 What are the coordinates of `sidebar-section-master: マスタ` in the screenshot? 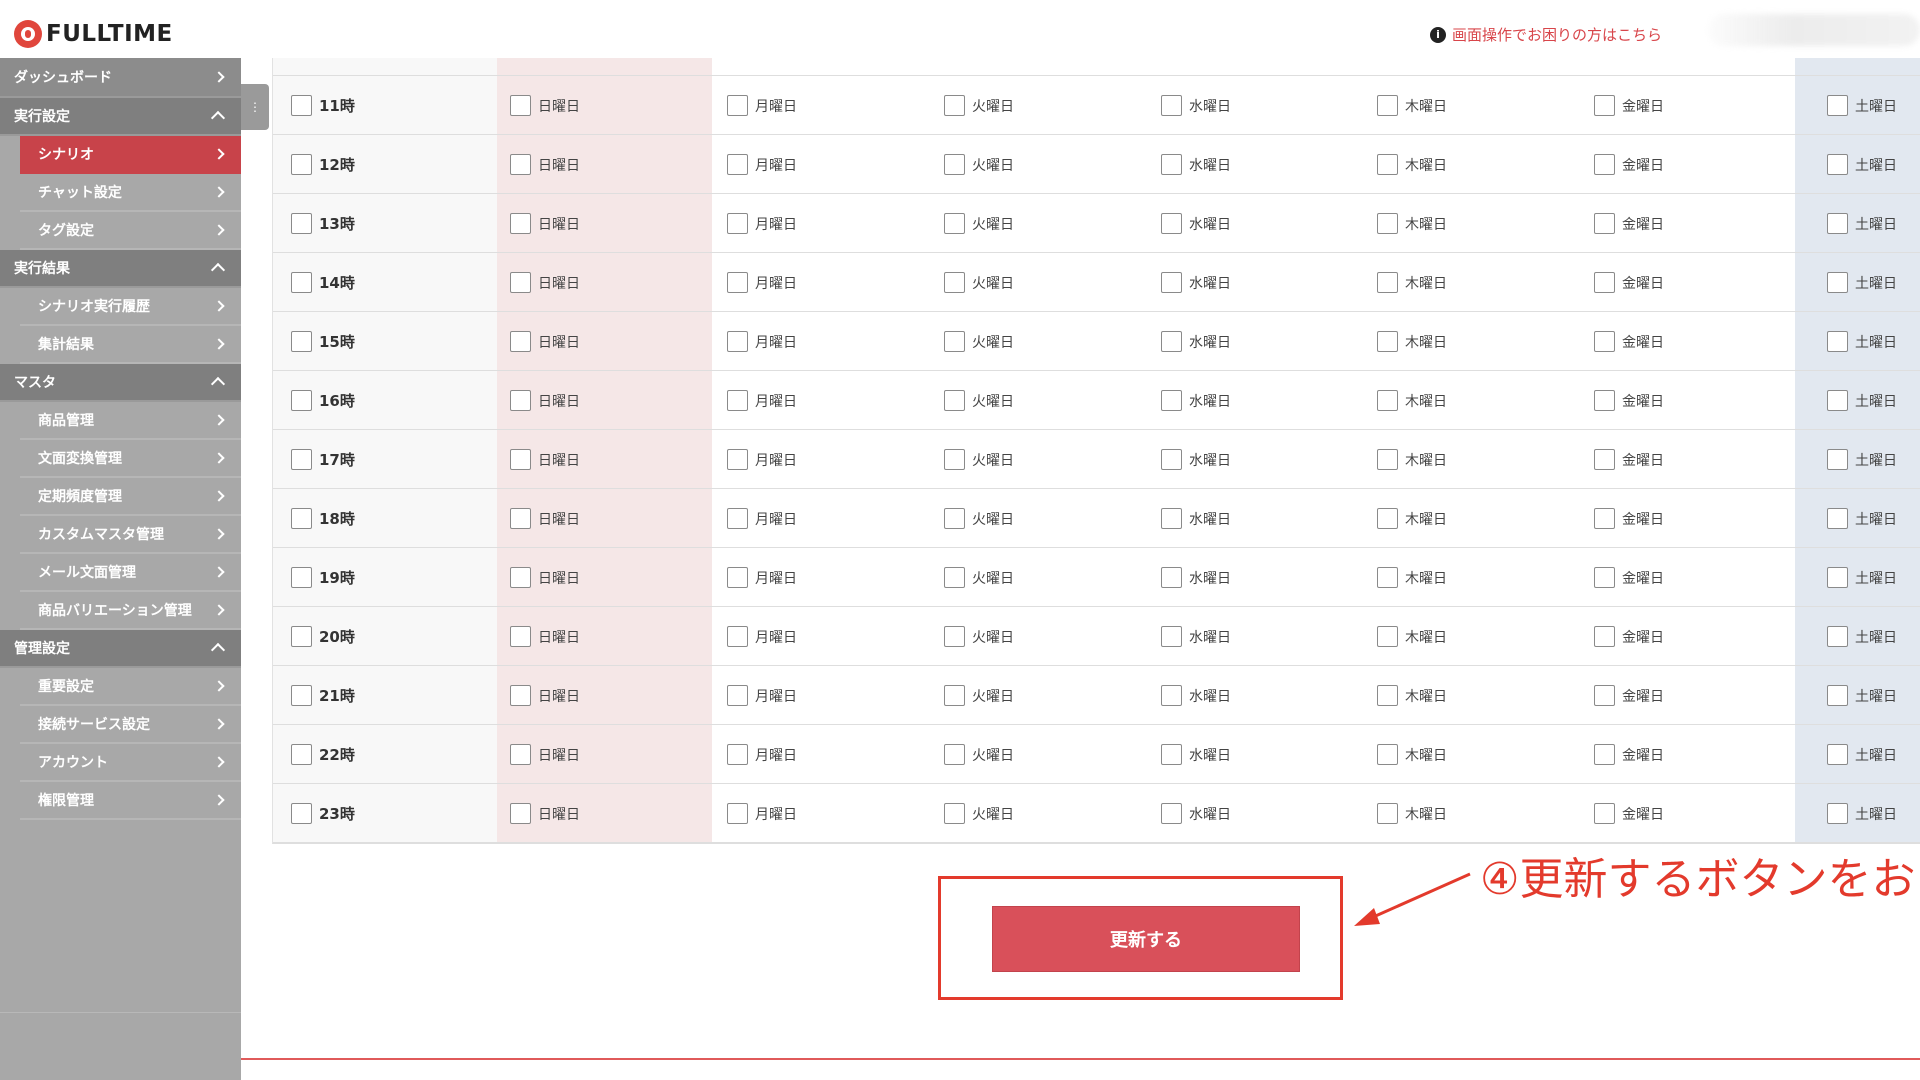 It's located at (120, 383).